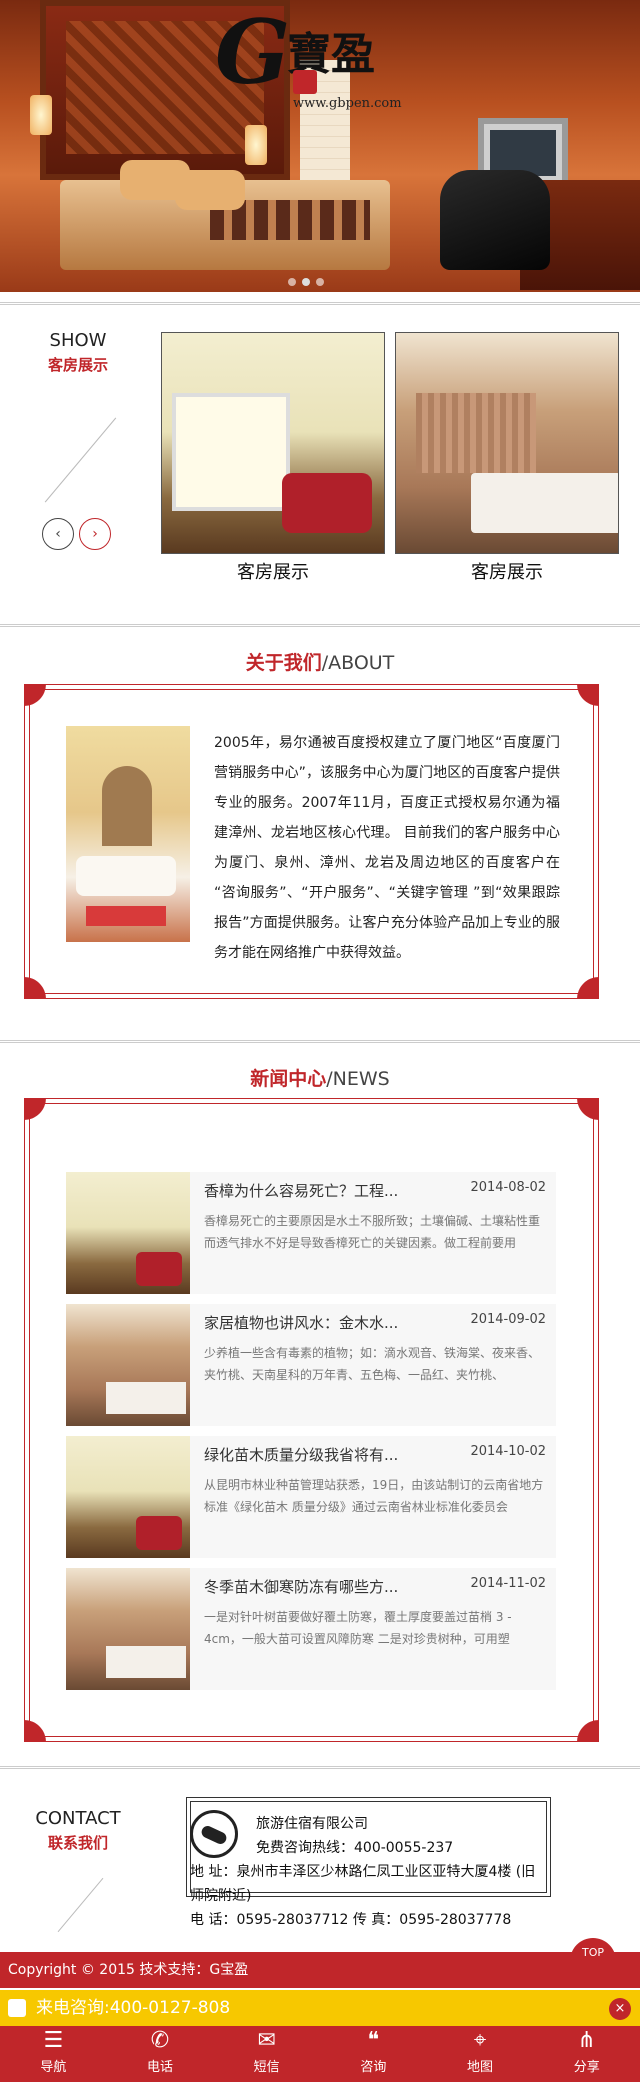 The image size is (640, 2082). What do you see at coordinates (53, 2054) in the screenshot?
I see `nav-item-menu: ☰ 导航` at bounding box center [53, 2054].